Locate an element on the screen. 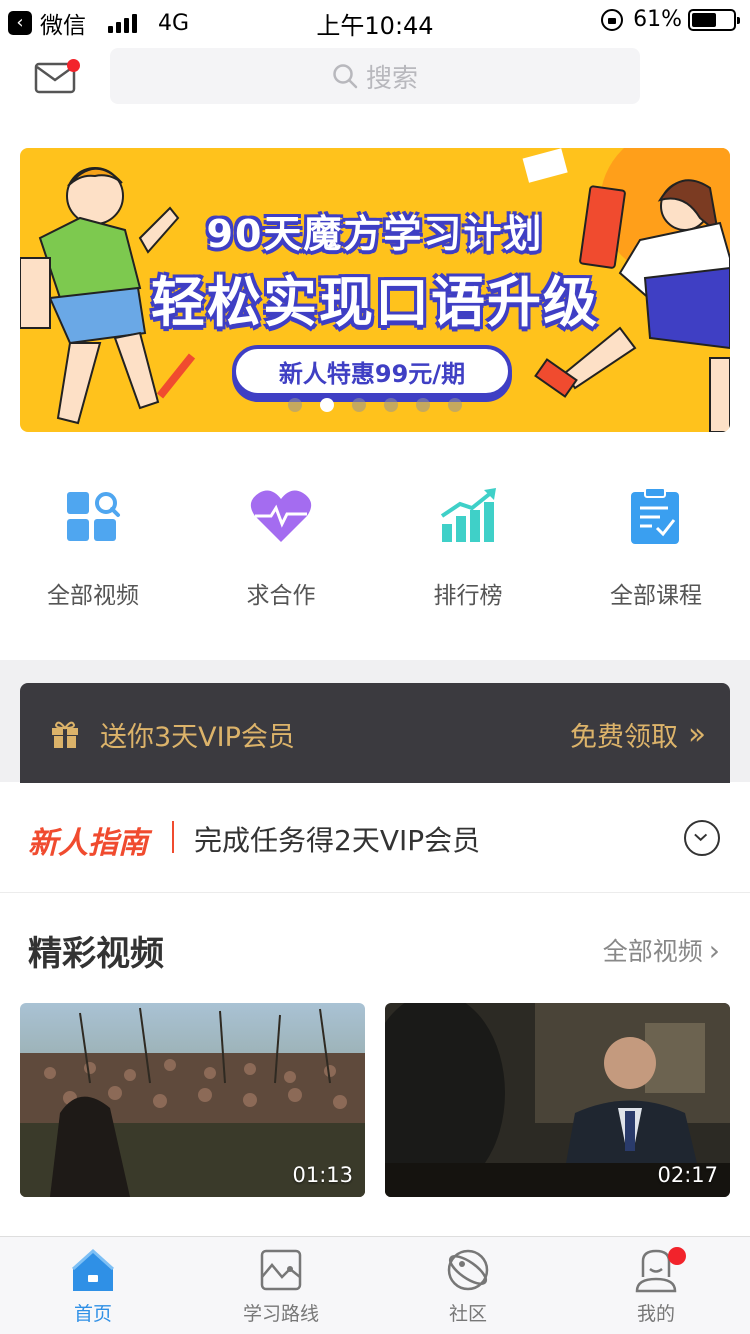 Image resolution: width=750 pixels, height=1334 pixels. see-all-label: 全部视频 is located at coordinates (652, 951).